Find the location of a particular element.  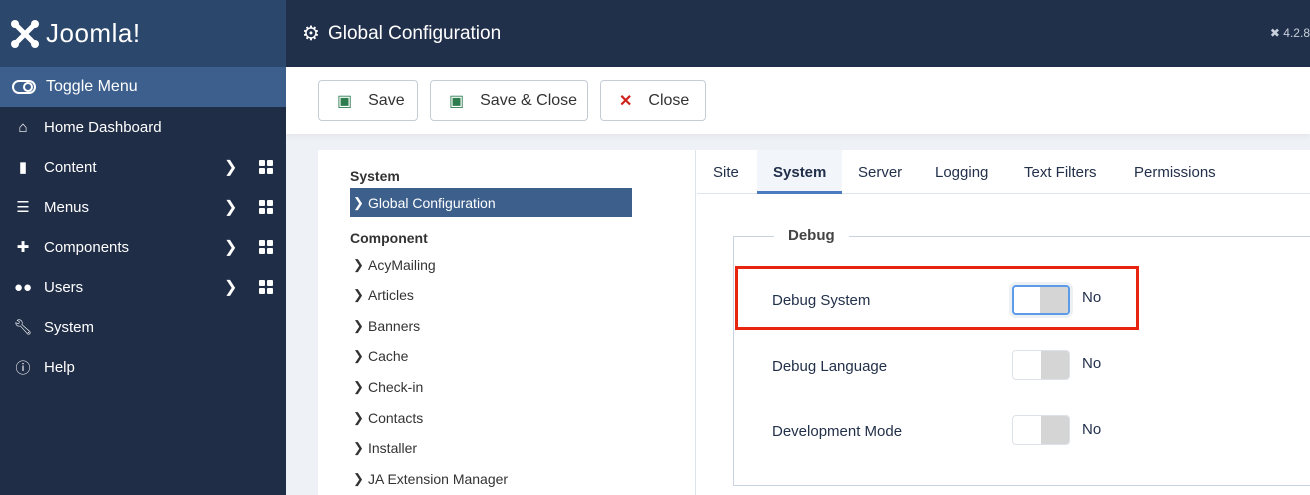

development-mode-value: No is located at coordinates (1092, 429).